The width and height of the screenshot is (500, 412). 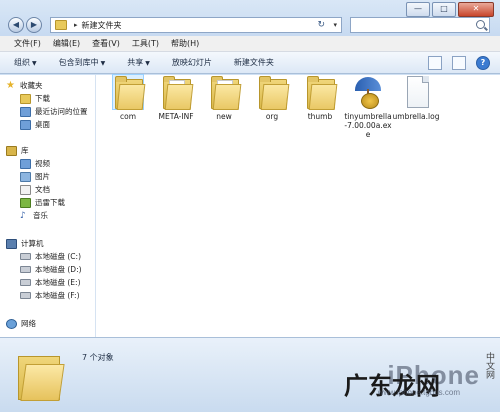 What do you see at coordinates (145, 43) in the screenshot?
I see `menu-tools: 工具(T)` at bounding box center [145, 43].